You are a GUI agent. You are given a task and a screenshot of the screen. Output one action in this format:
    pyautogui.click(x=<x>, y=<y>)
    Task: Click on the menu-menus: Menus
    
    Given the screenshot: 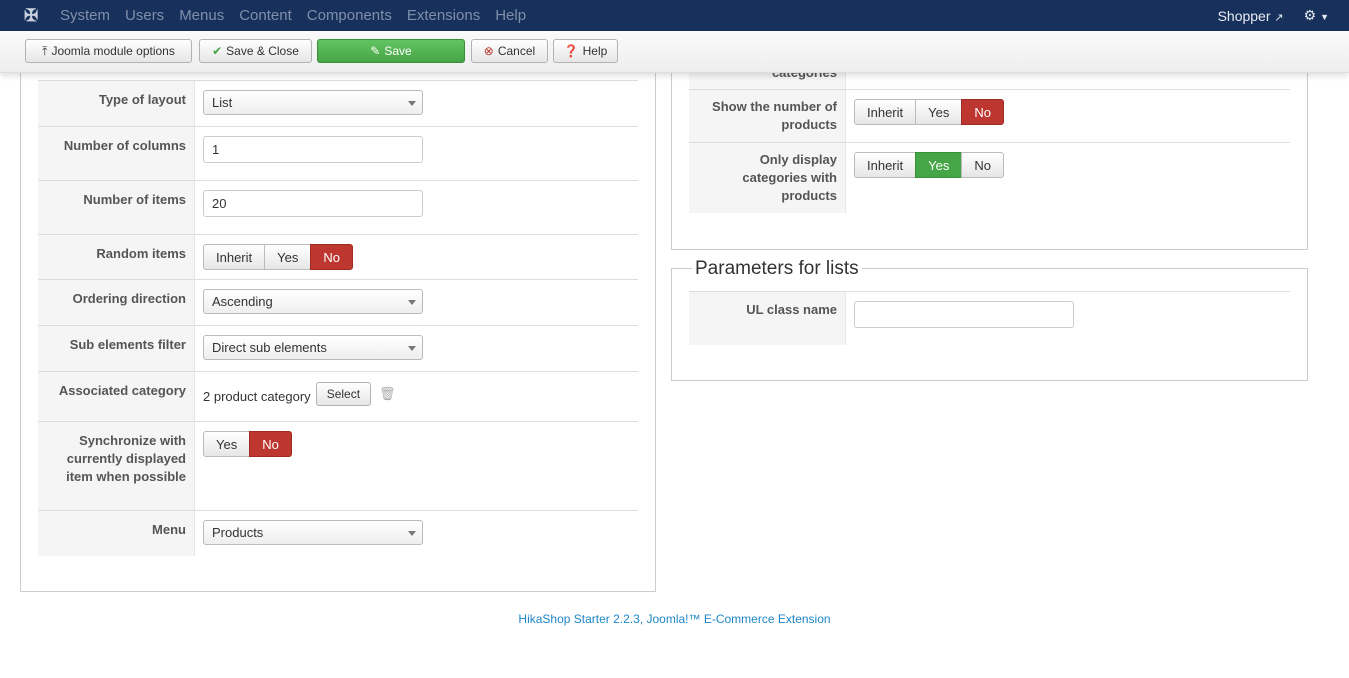 What is the action you would take?
    pyautogui.click(x=201, y=15)
    